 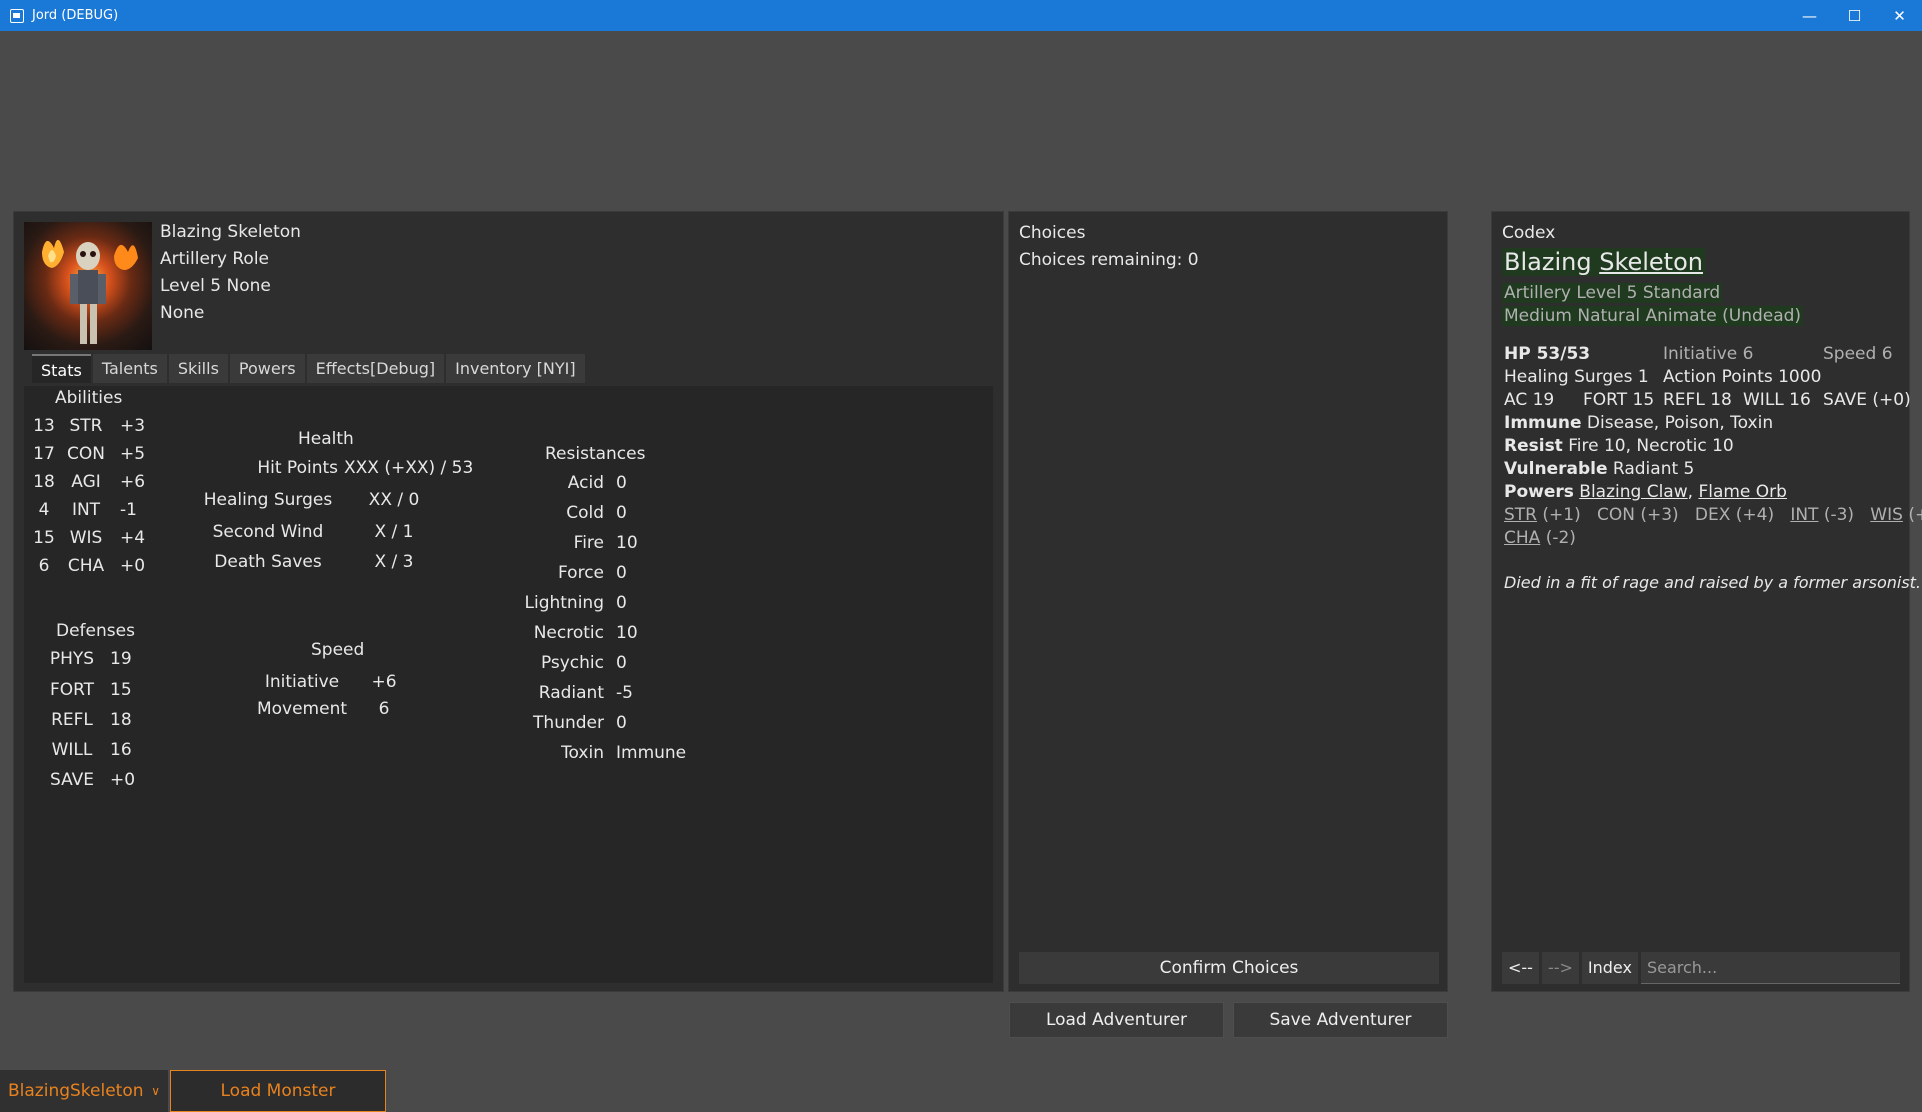 What do you see at coordinates (133, 566) in the screenshot?
I see `ability-mod: +0` at bounding box center [133, 566].